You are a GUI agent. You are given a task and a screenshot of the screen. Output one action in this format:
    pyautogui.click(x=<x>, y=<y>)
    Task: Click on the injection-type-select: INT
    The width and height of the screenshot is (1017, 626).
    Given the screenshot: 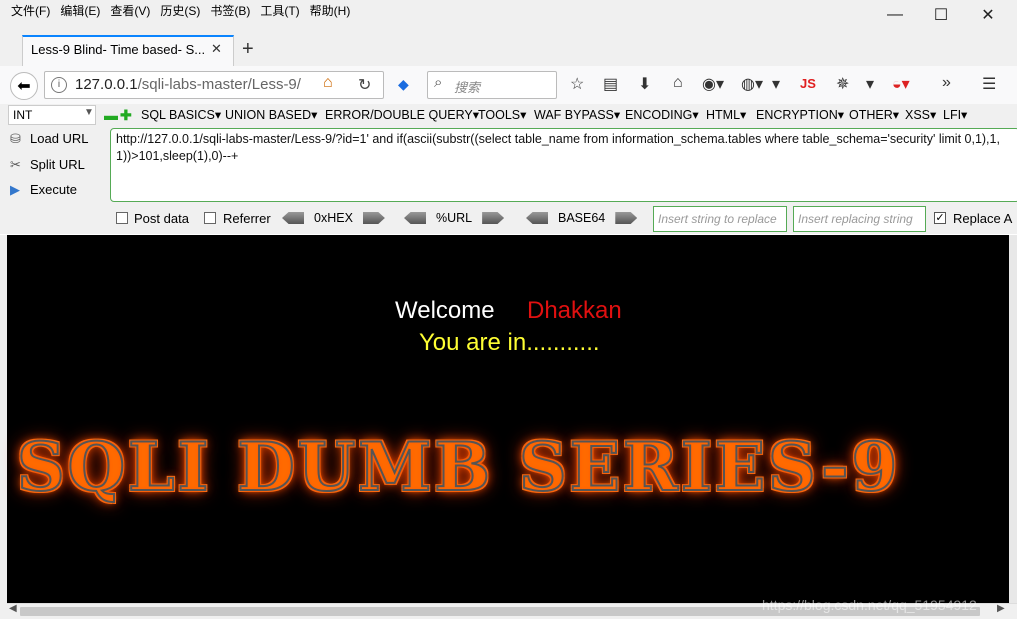 What is the action you would take?
    pyautogui.click(x=52, y=115)
    